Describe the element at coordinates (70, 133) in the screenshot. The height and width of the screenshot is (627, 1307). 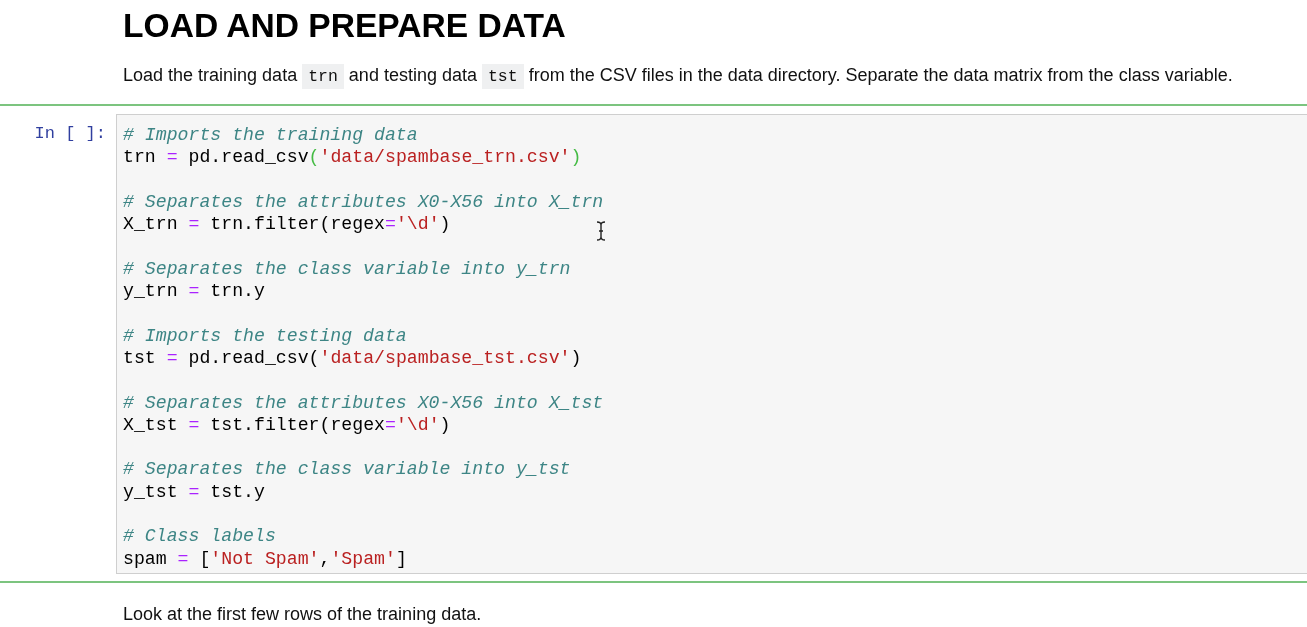
I see `input-prompt: In [ ]:` at that location.